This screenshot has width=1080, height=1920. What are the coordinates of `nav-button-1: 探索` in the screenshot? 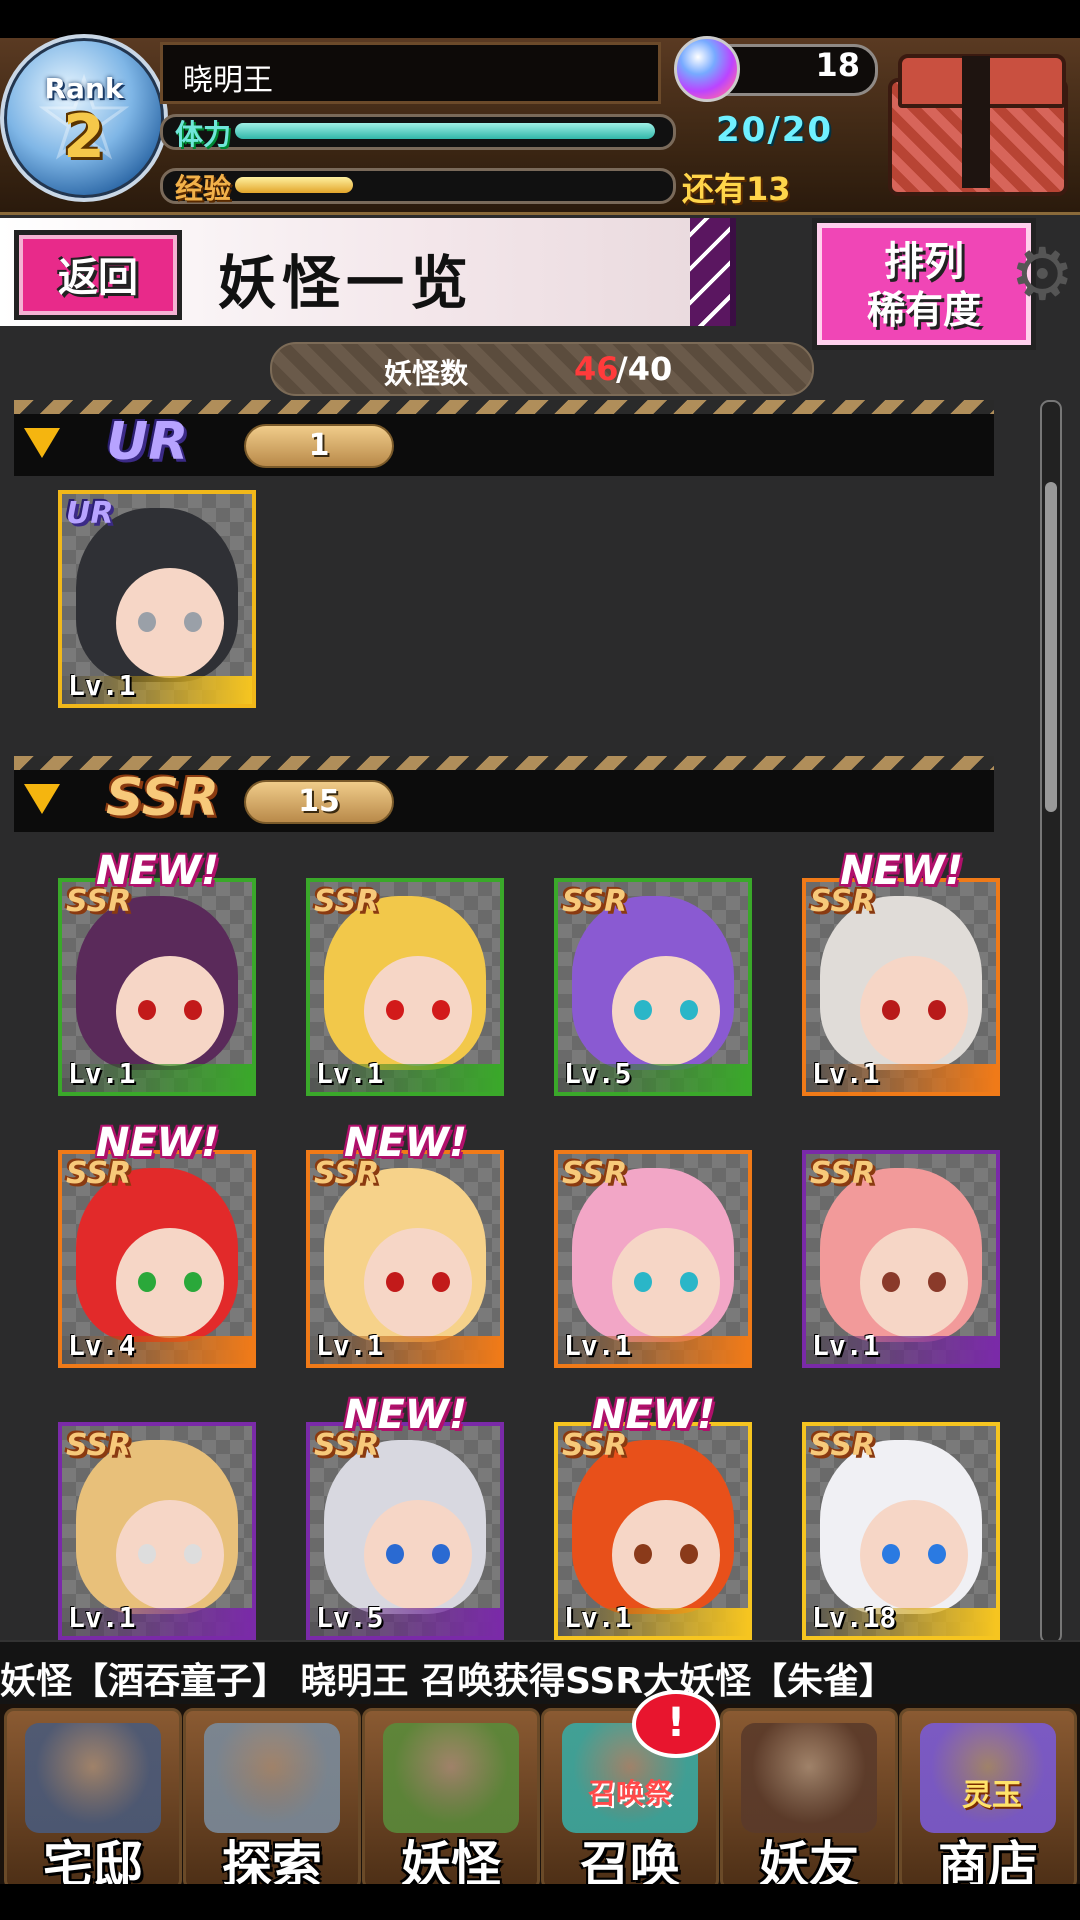 It's located at (272, 1801).